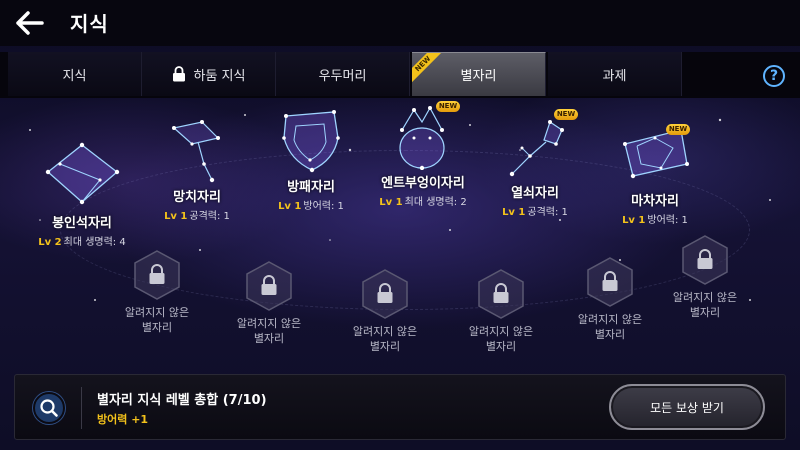 The width and height of the screenshot is (800, 450). I want to click on constellation-stat: Lv 1 방어력: 1, so click(655, 220).